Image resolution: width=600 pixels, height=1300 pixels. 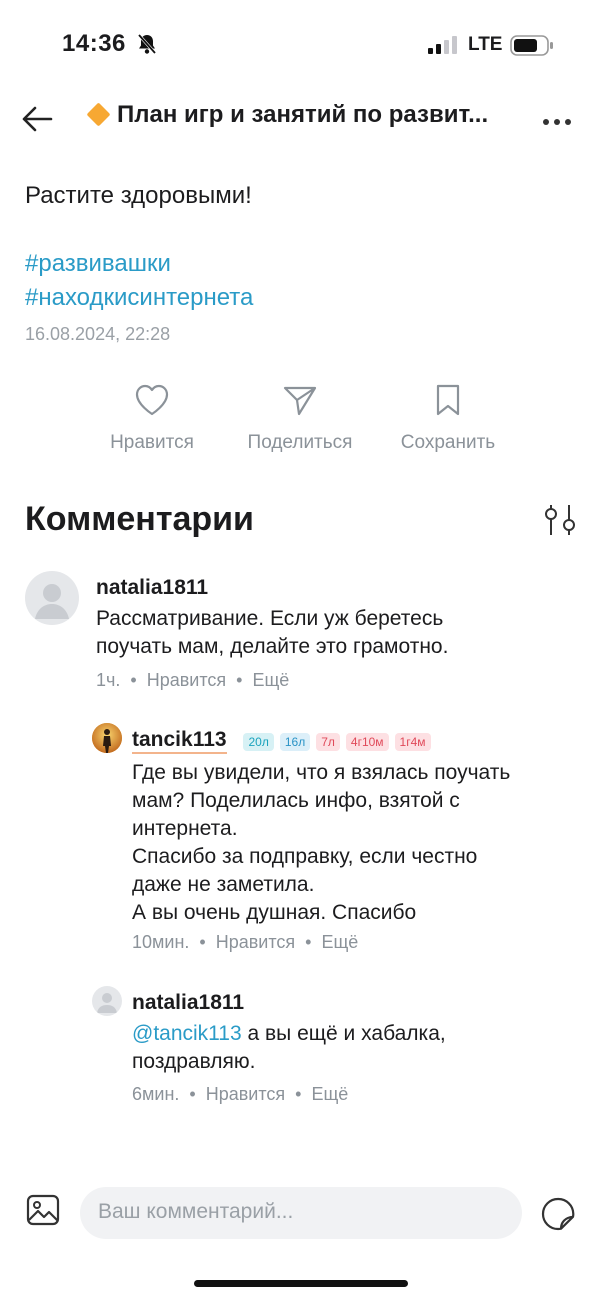 What do you see at coordinates (139, 298) in the screenshot?
I see `hashtag-link: #находкисинтернета` at bounding box center [139, 298].